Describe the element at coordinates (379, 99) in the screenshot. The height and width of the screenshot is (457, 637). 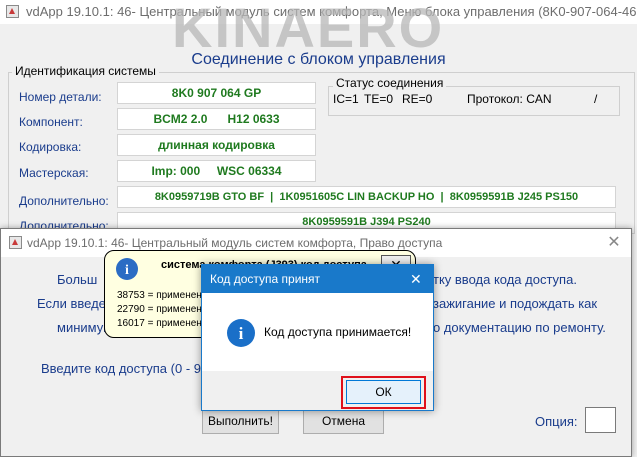
I see `status-te: TE=0` at that location.